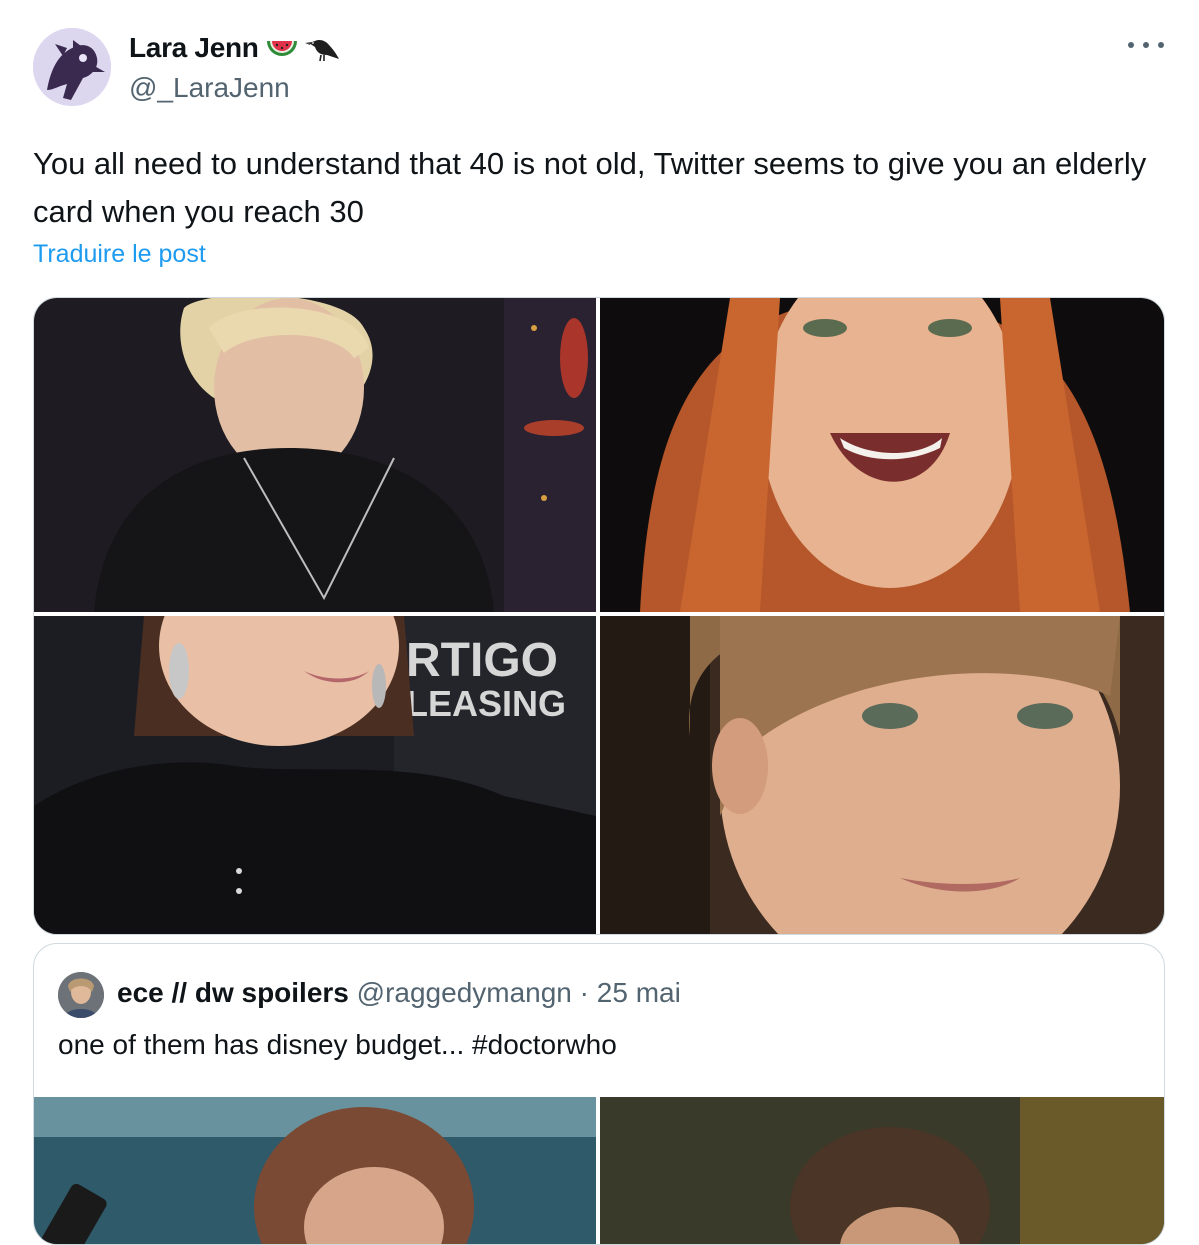  Describe the element at coordinates (209, 88) in the screenshot. I see `author-handle: @_LaraJenn` at that location.